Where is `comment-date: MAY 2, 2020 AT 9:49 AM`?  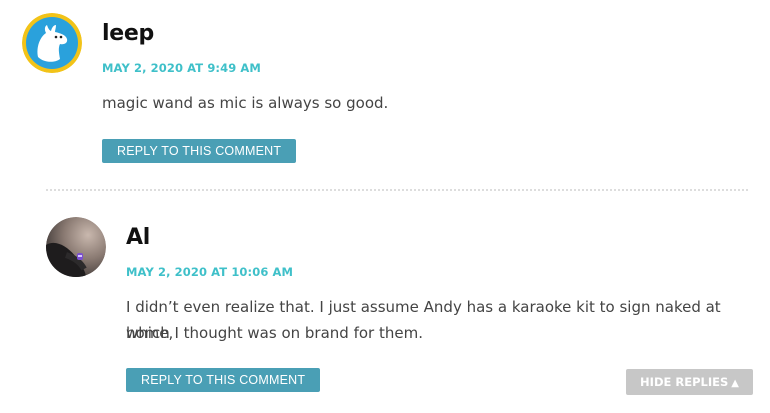 comment-date: MAY 2, 2020 AT 9:49 AM is located at coordinates (181, 68).